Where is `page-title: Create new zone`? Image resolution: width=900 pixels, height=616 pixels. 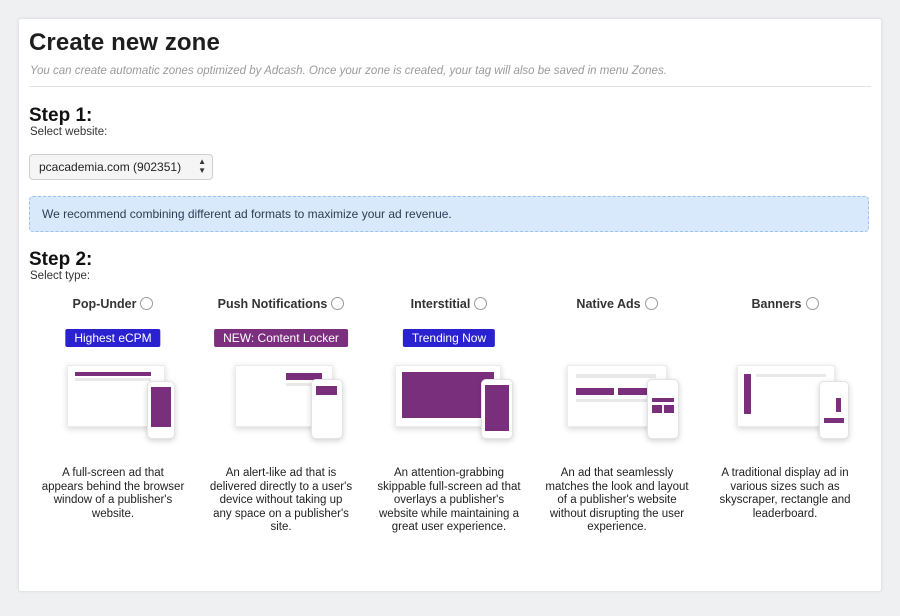 page-title: Create new zone is located at coordinates (124, 42).